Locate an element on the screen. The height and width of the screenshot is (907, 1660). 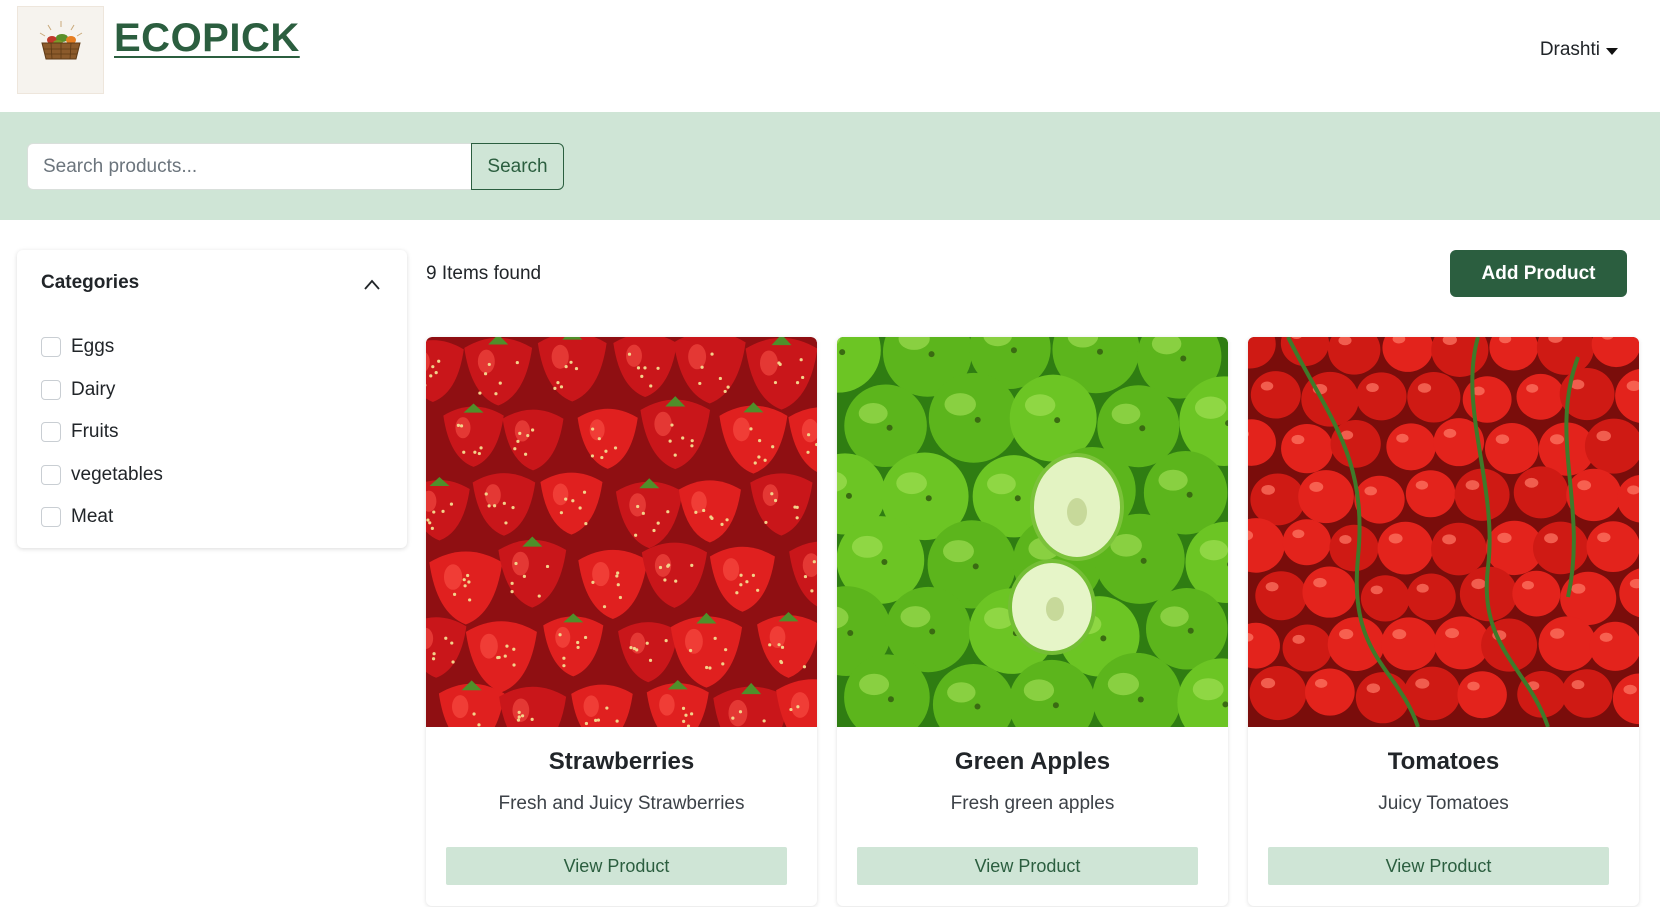
category-item-eggs: Eggs is located at coordinates (102, 347).